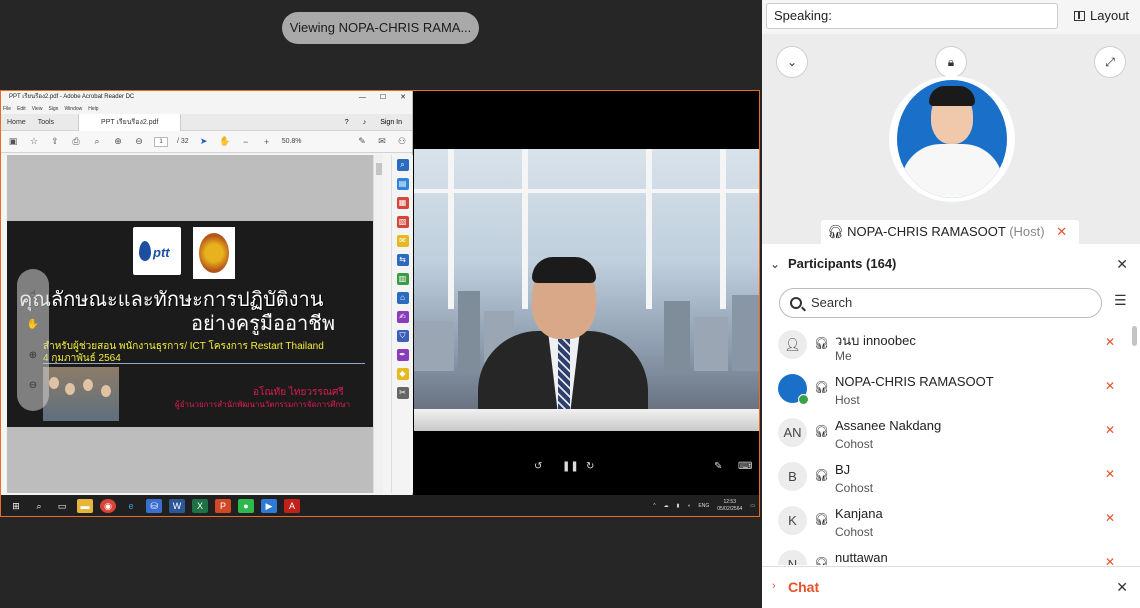  What do you see at coordinates (403, 97) in the screenshot?
I see `close-icon: ✕` at bounding box center [403, 97].